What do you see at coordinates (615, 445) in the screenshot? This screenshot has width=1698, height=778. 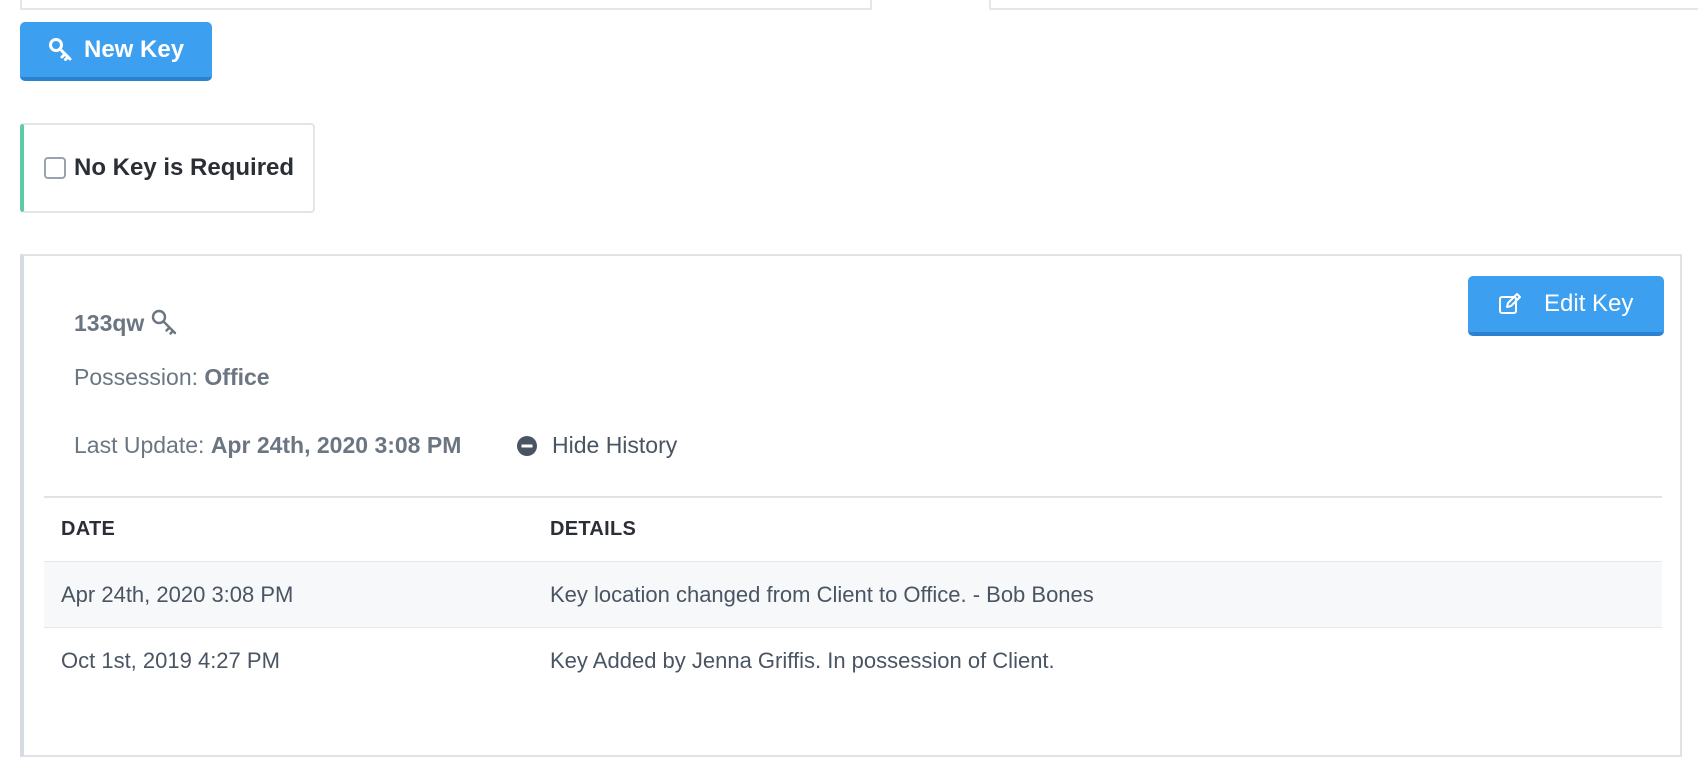 I see `hide-history-label: Hide History` at bounding box center [615, 445].